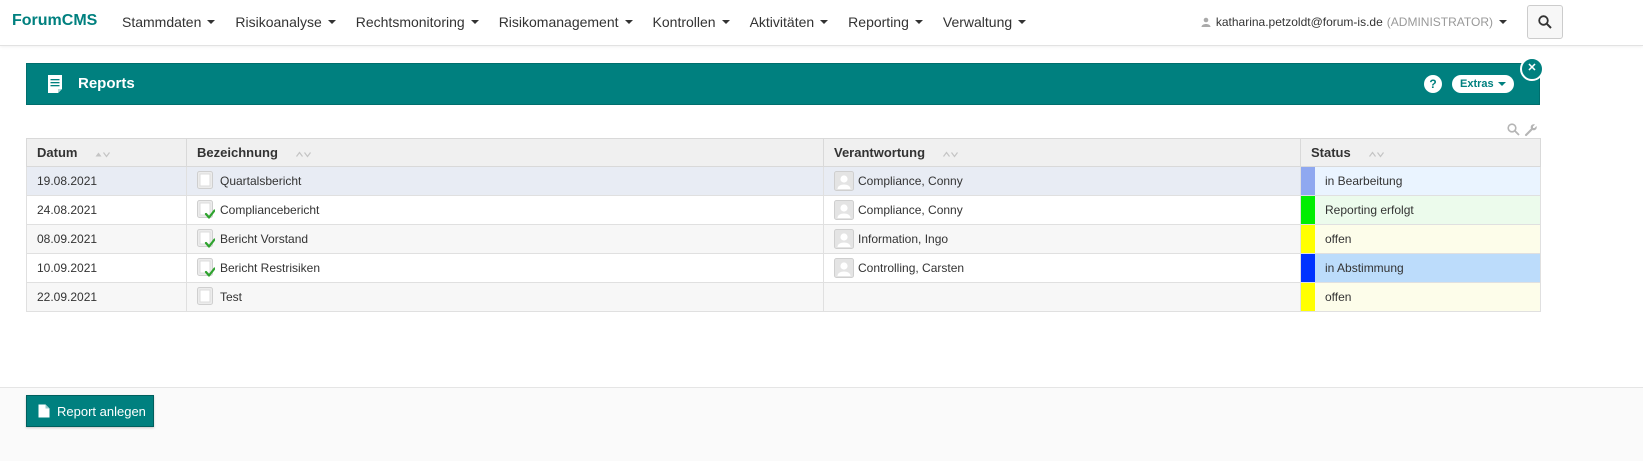  I want to click on column-header-status: Status, so click(1420, 152).